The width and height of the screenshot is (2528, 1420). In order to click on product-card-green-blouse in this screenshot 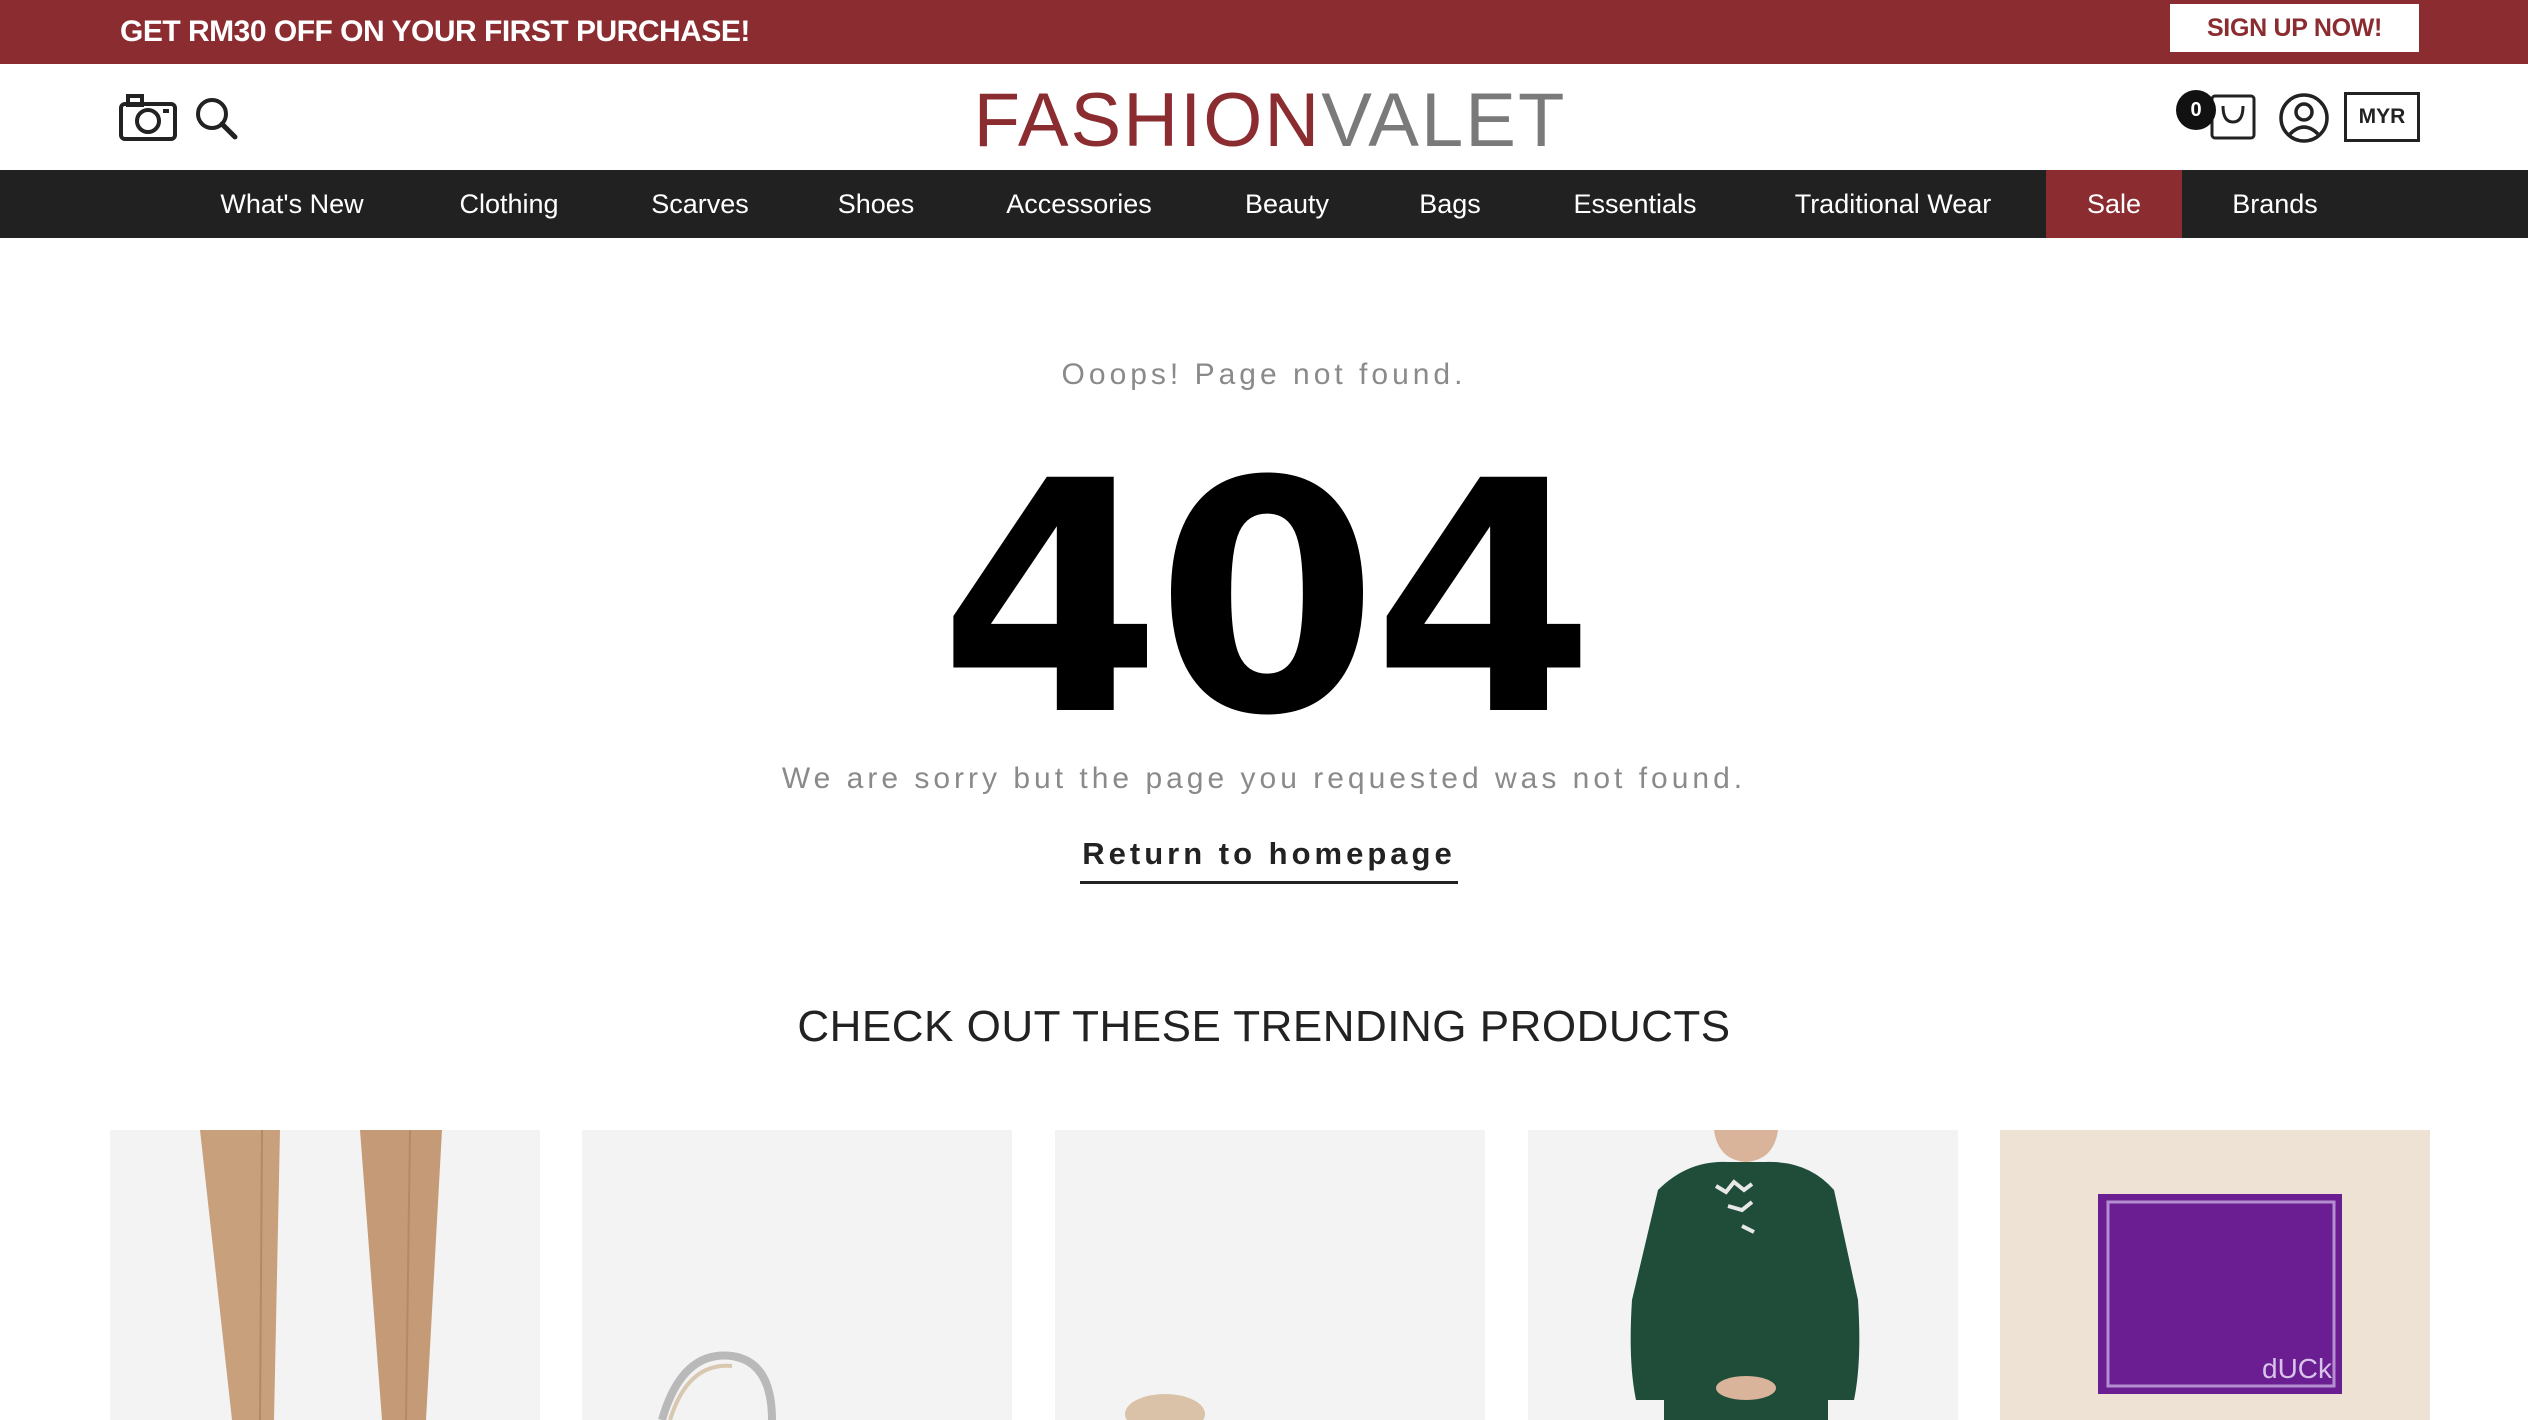, I will do `click(1743, 1275)`.